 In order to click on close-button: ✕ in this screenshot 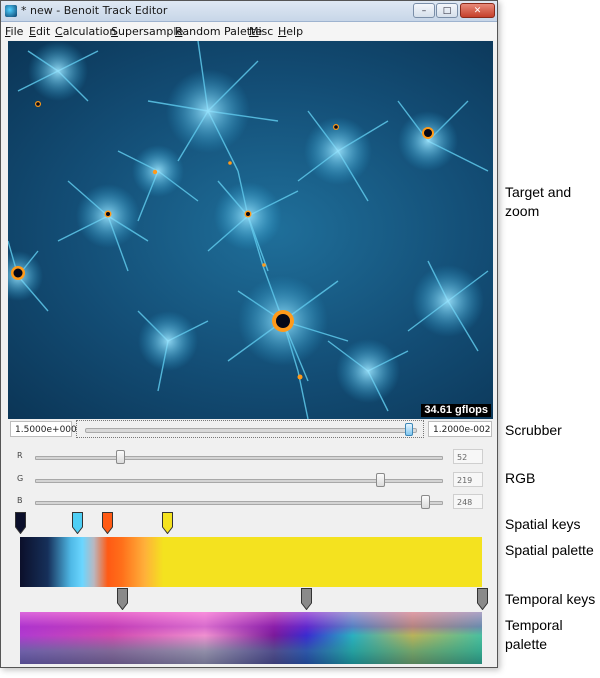, I will do `click(477, 10)`.